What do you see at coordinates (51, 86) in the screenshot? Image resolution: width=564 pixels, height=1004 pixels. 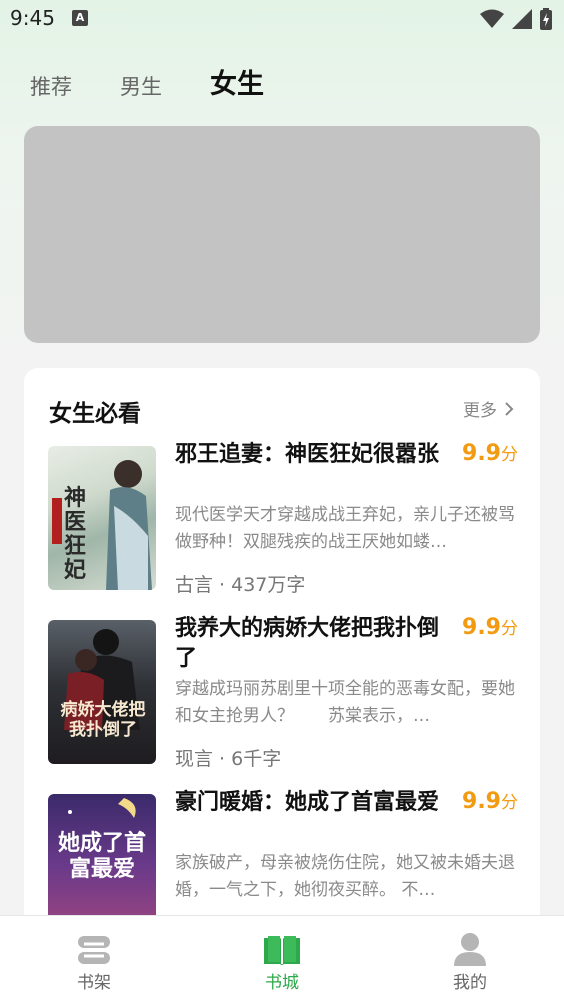 I see `tab-recommend: 推荐` at bounding box center [51, 86].